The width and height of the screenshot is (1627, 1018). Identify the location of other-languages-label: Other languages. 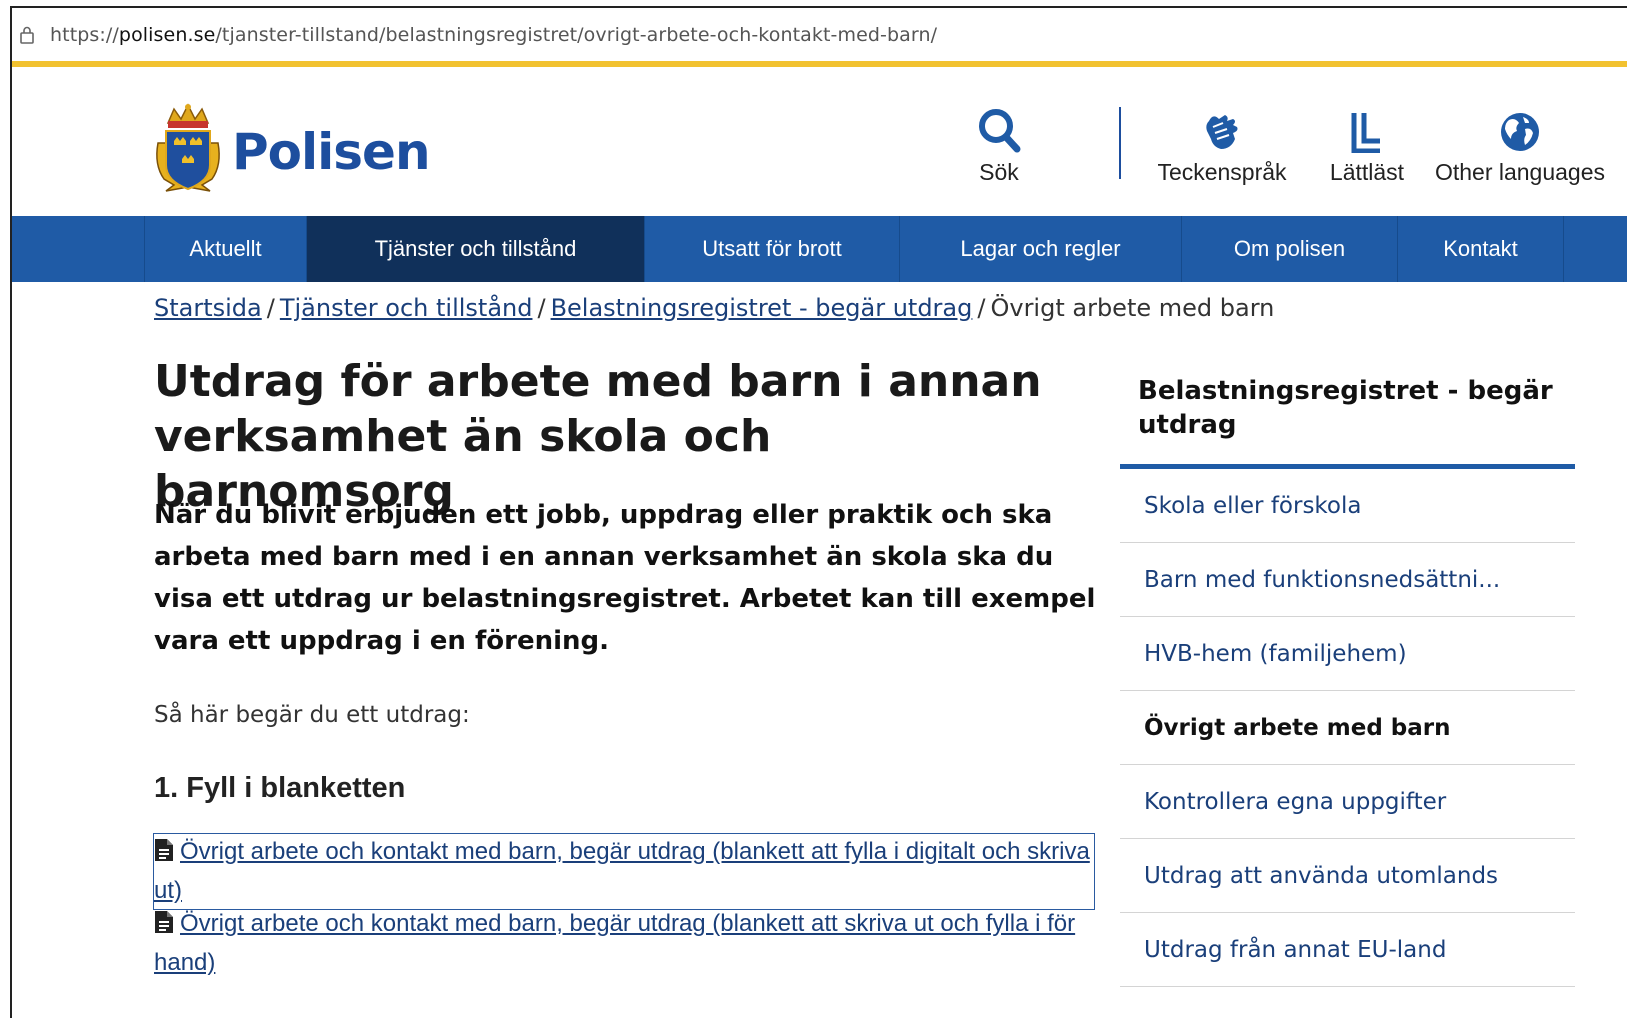
(1520, 172).